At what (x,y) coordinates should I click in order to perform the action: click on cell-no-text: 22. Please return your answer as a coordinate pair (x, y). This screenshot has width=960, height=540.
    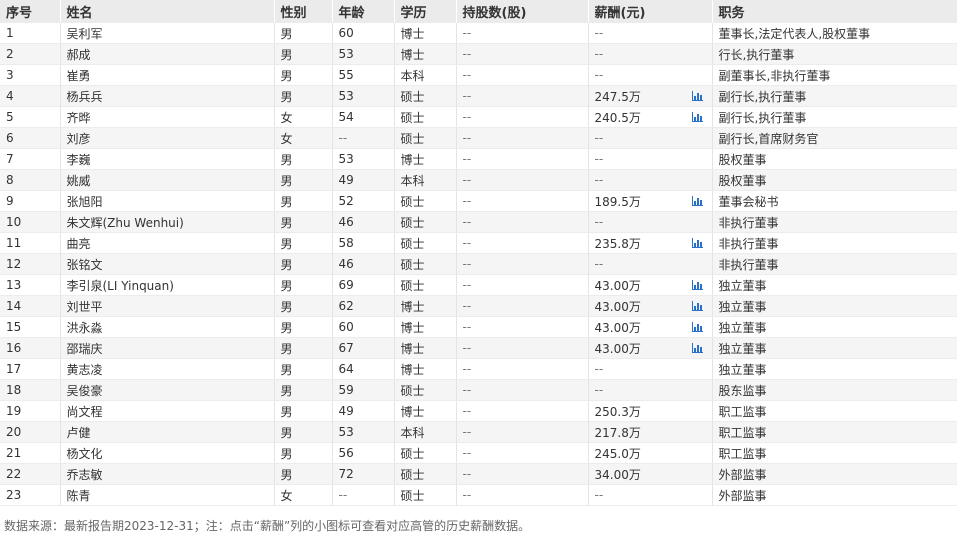
    Looking at the image, I should click on (14, 474).